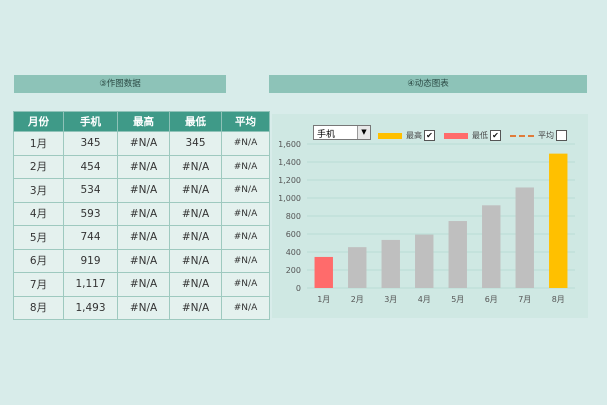 This screenshot has height=405, width=607. I want to click on legend-label-avg: 平均, so click(546, 135).